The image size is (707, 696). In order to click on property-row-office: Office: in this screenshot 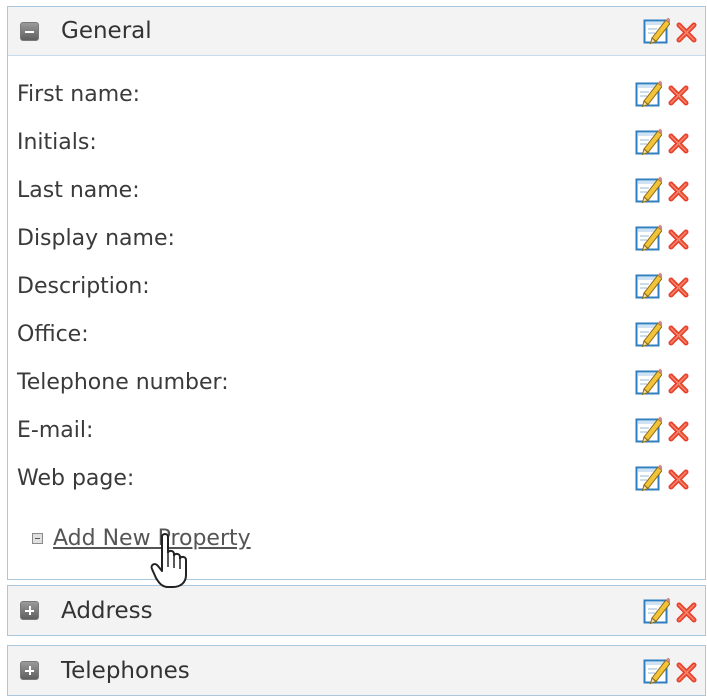, I will do `click(354, 334)`.